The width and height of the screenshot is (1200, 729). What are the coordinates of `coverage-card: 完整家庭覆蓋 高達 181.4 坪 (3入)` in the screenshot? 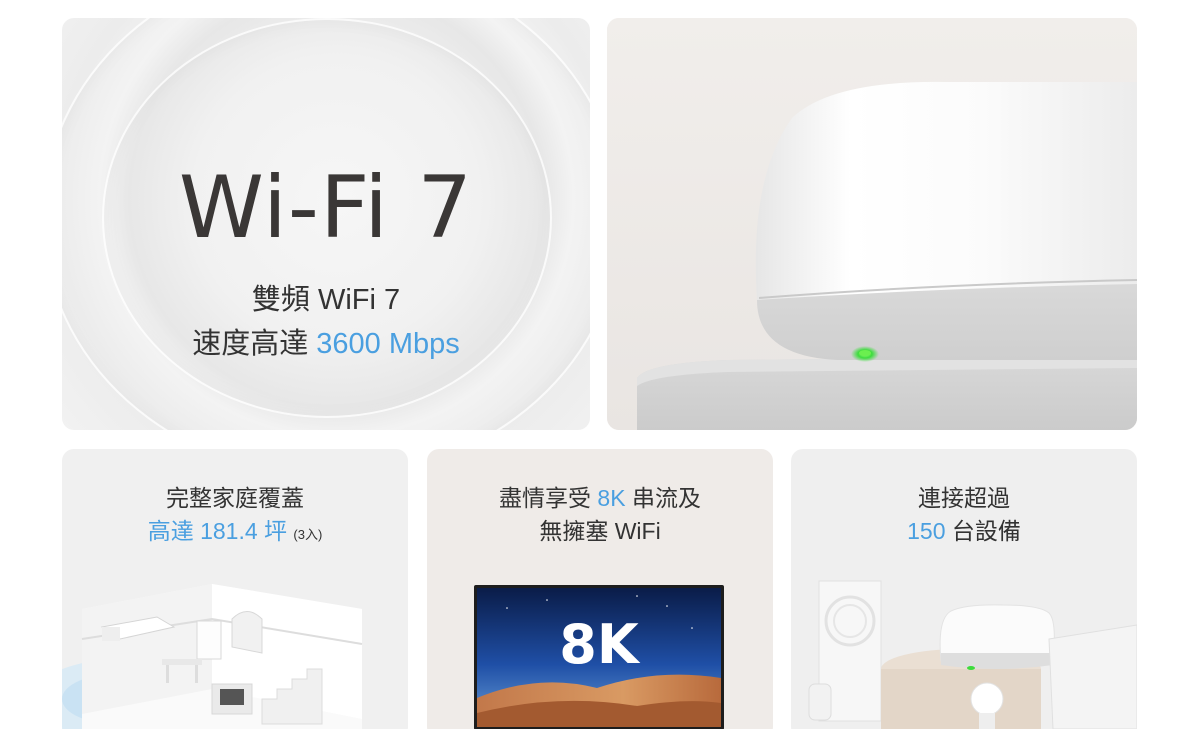 It's located at (235, 589).